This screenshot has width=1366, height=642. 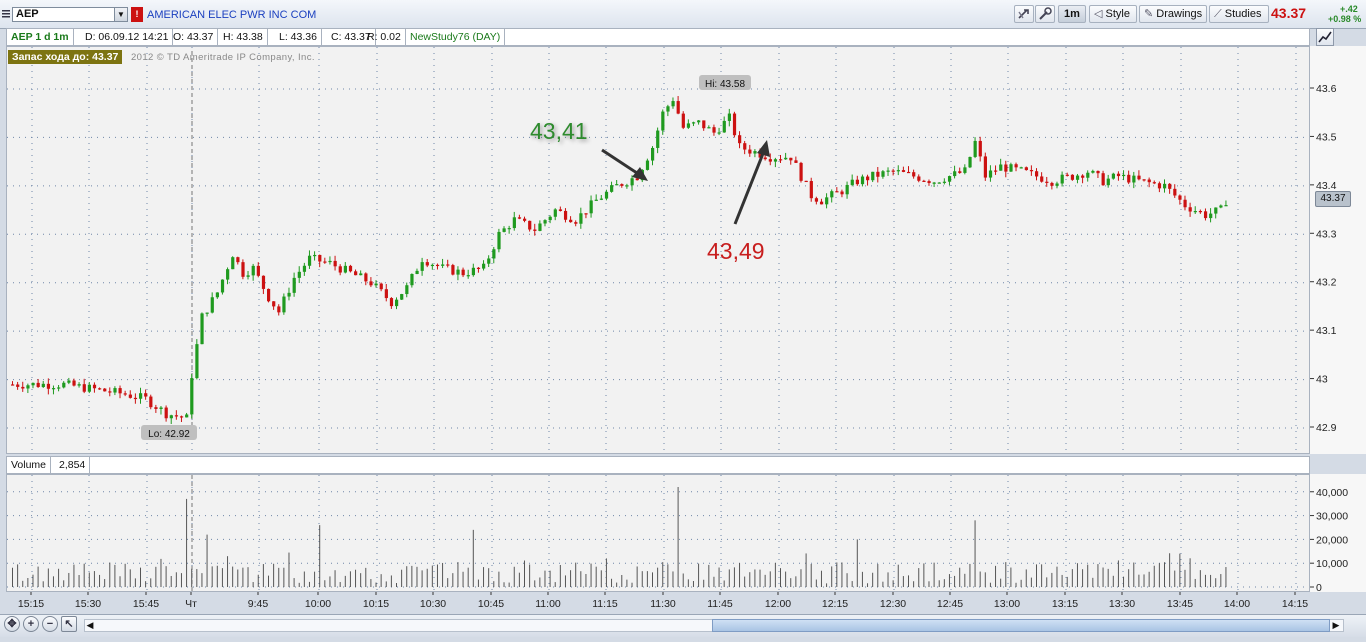 What do you see at coordinates (751, 182) in the screenshot?
I see `annotation-arrow-red` at bounding box center [751, 182].